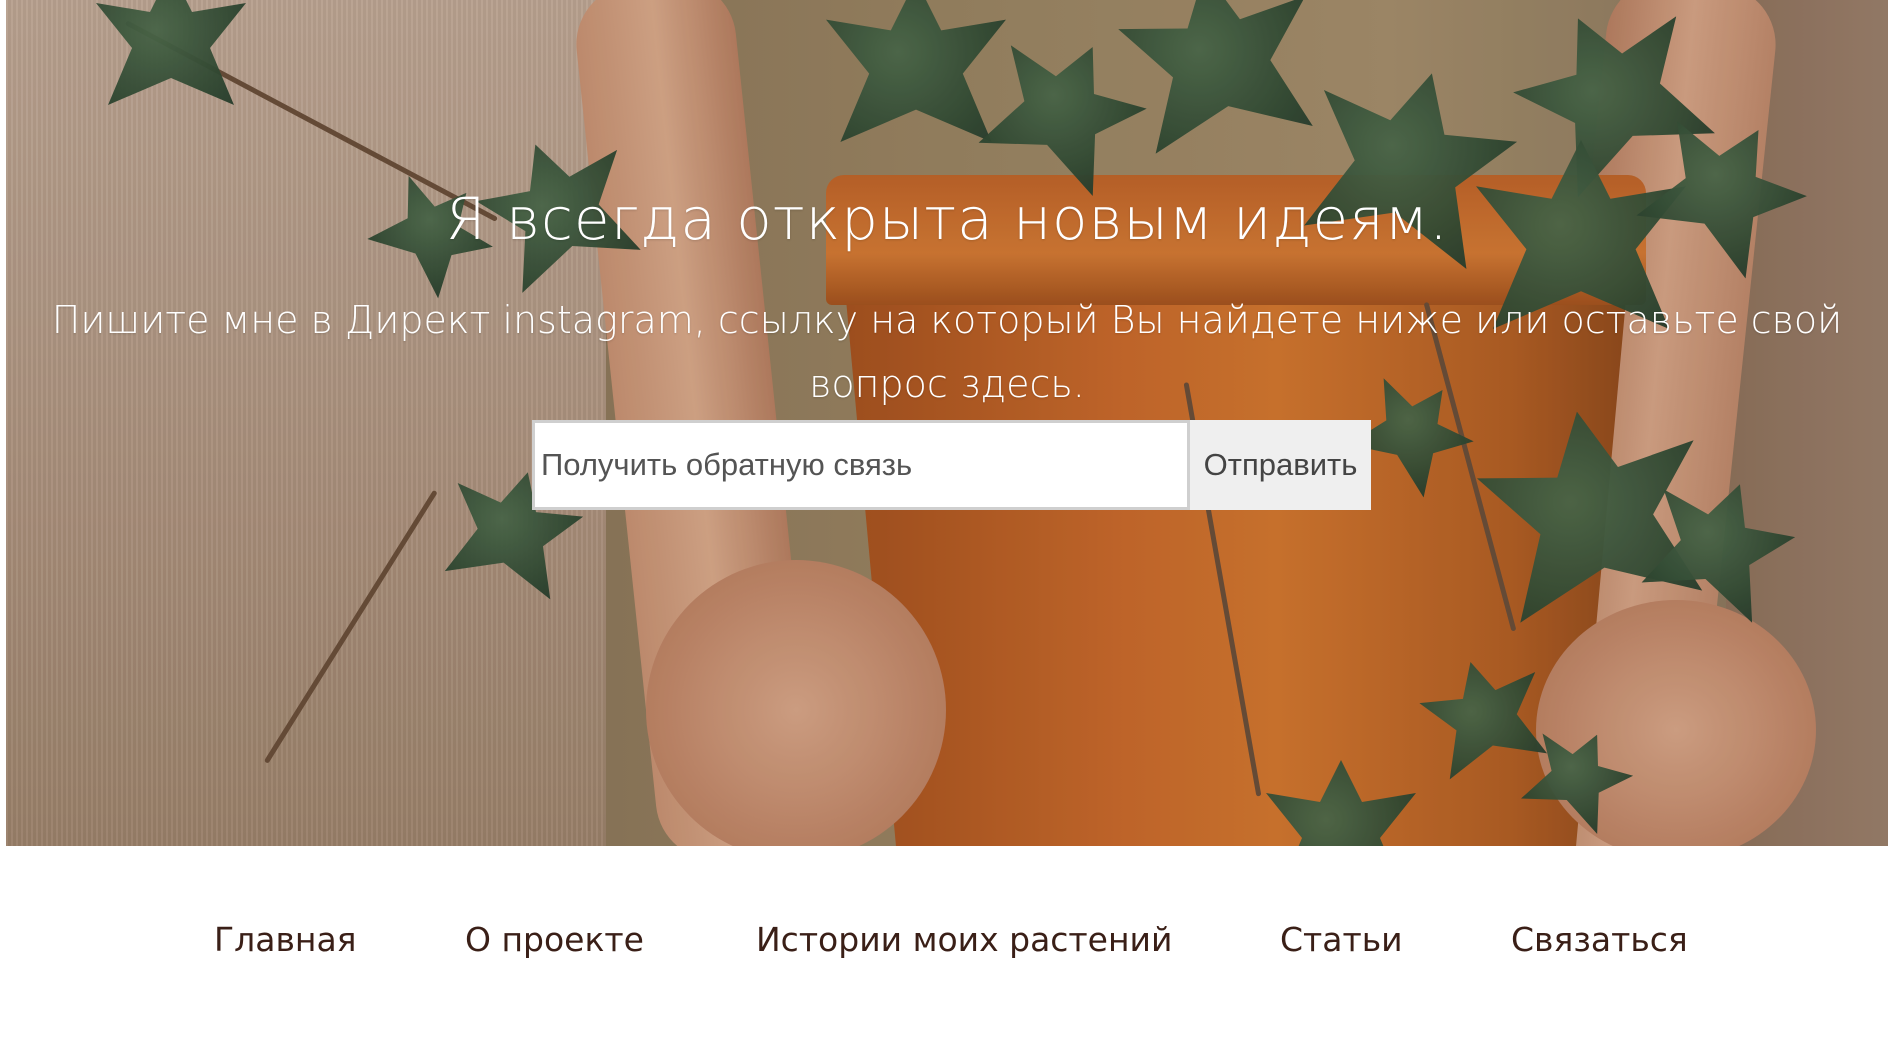 This screenshot has height=1056, width=1888. What do you see at coordinates (554, 939) in the screenshot?
I see `nav-link-about: О проекте` at bounding box center [554, 939].